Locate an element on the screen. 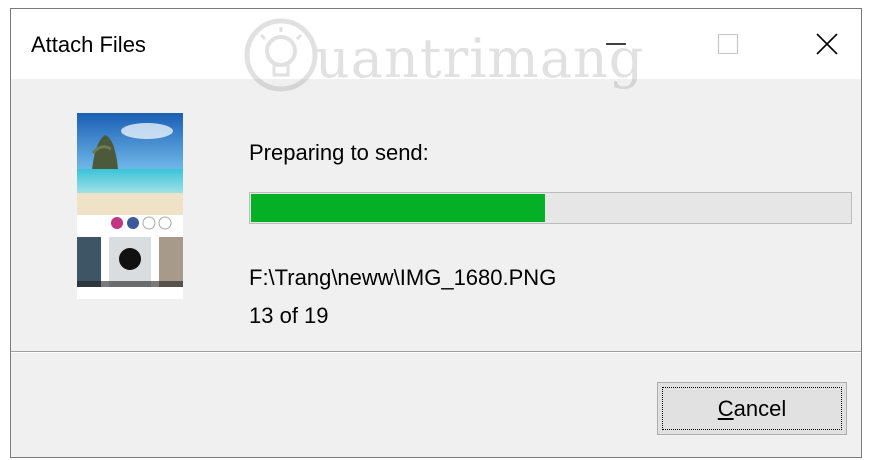 The width and height of the screenshot is (870, 460). cancel-label: Cancel is located at coordinates (752, 408).